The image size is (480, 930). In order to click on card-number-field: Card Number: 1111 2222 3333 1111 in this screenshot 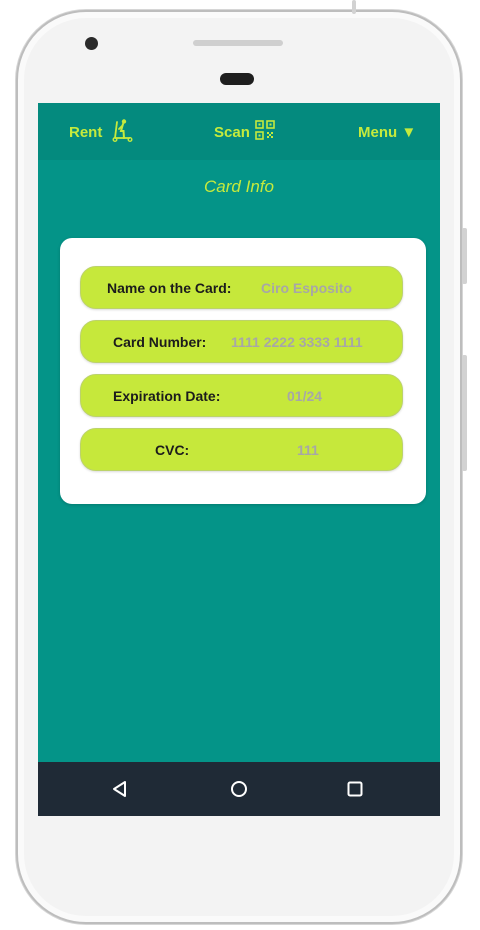, I will do `click(241, 341)`.